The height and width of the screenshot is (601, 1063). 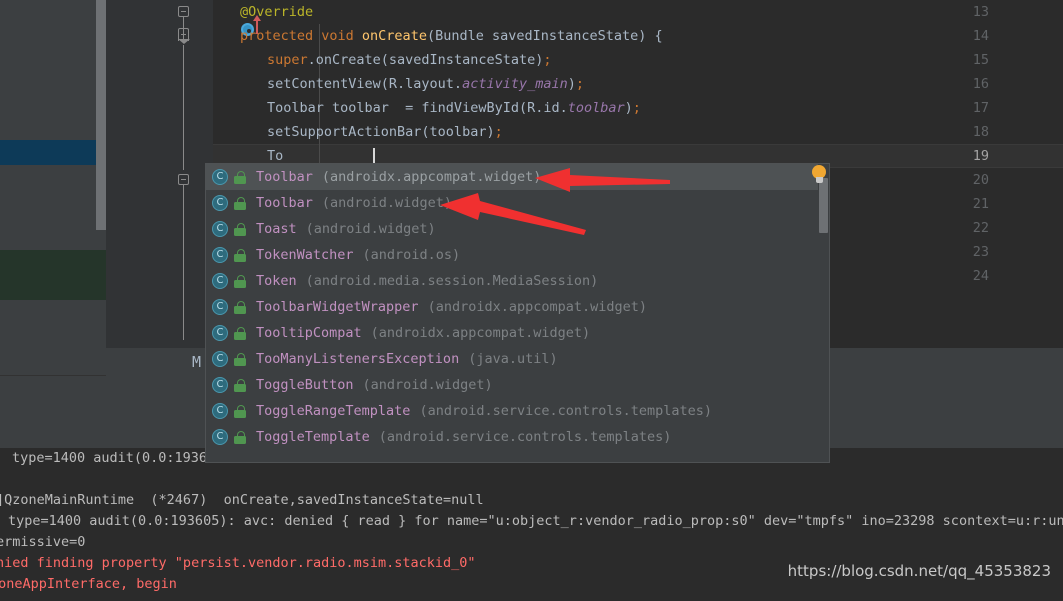 I want to click on code-line: setSupportActionBar(toolbar);, so click(x=358, y=132).